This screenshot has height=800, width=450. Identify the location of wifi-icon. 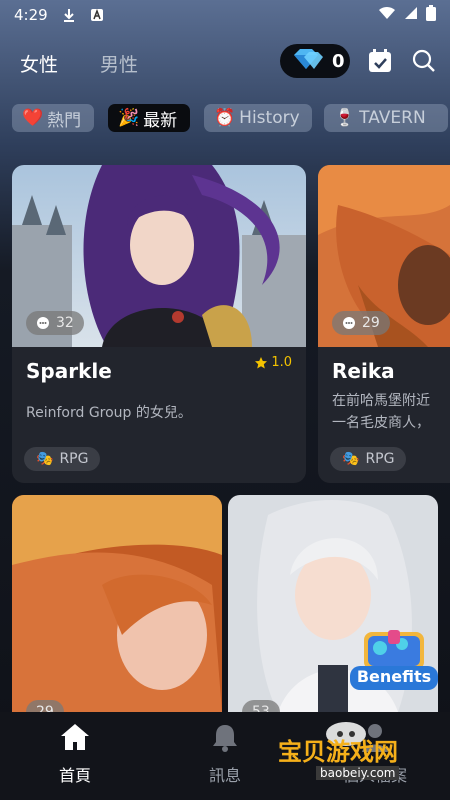
(387, 15).